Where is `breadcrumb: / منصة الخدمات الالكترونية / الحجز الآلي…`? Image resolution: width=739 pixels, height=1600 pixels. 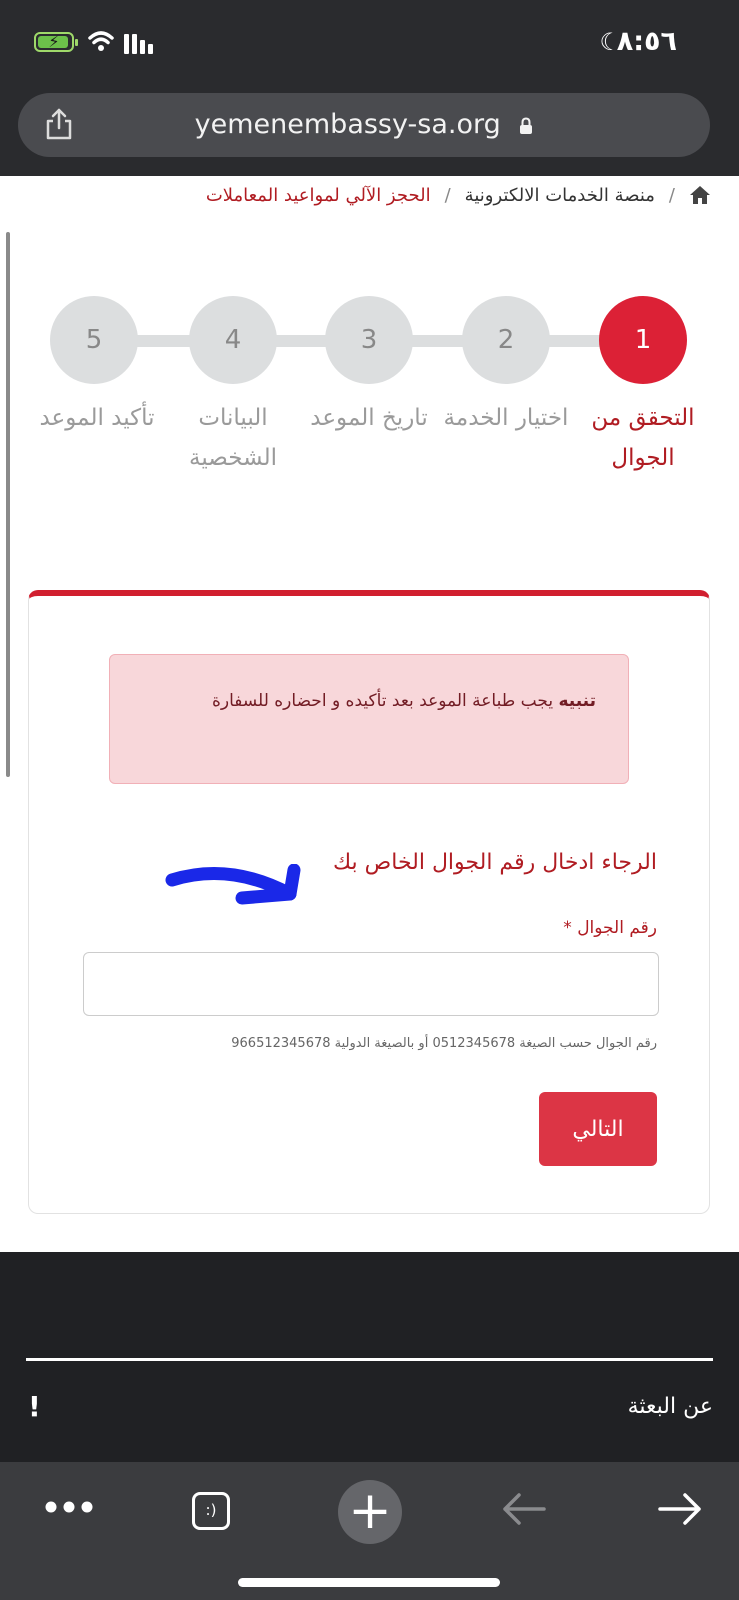
breadcrumb: / منصة الخدمات الالكترونية / الحجز الآلي… is located at coordinates (458, 195).